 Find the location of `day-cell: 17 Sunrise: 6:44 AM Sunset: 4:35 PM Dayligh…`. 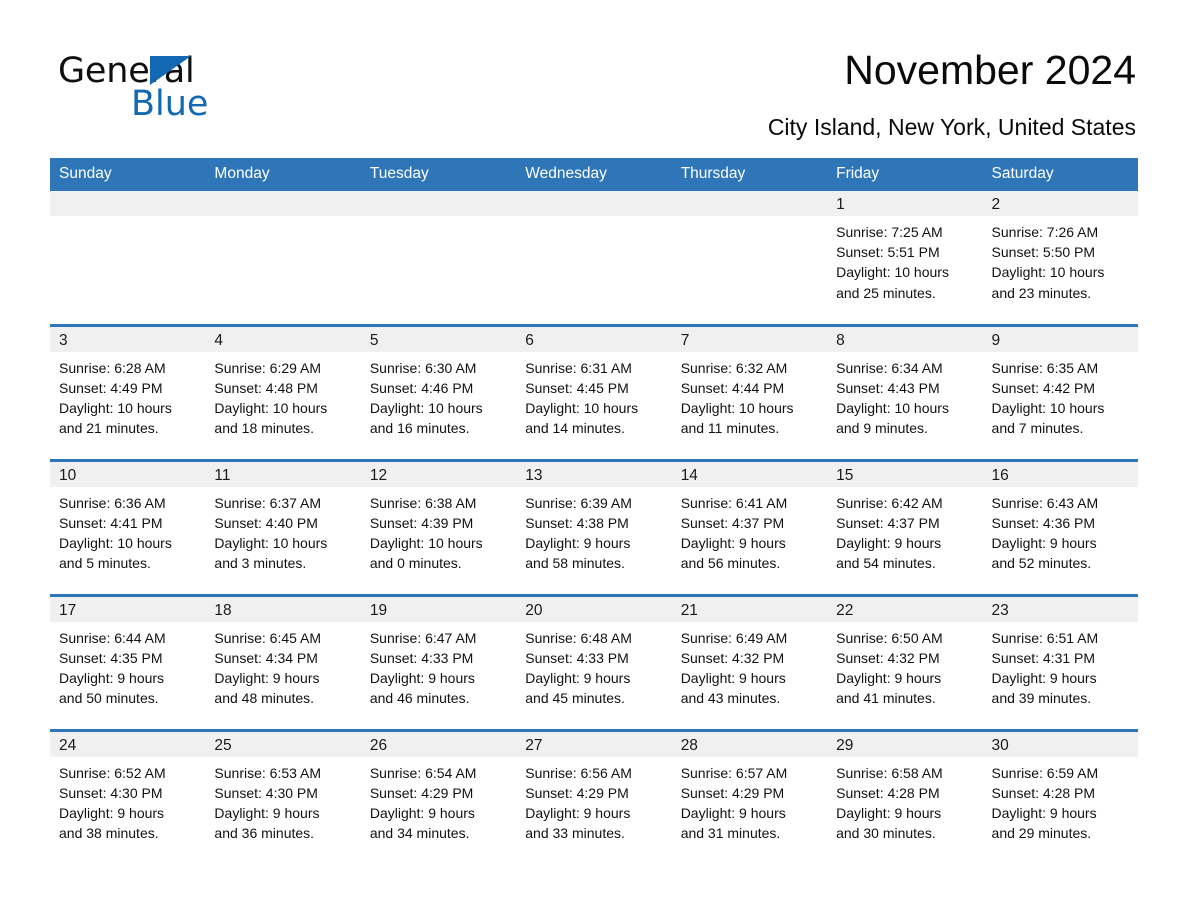

day-cell: 17 Sunrise: 6:44 AM Sunset: 4:35 PM Dayligh… is located at coordinates (128, 661).